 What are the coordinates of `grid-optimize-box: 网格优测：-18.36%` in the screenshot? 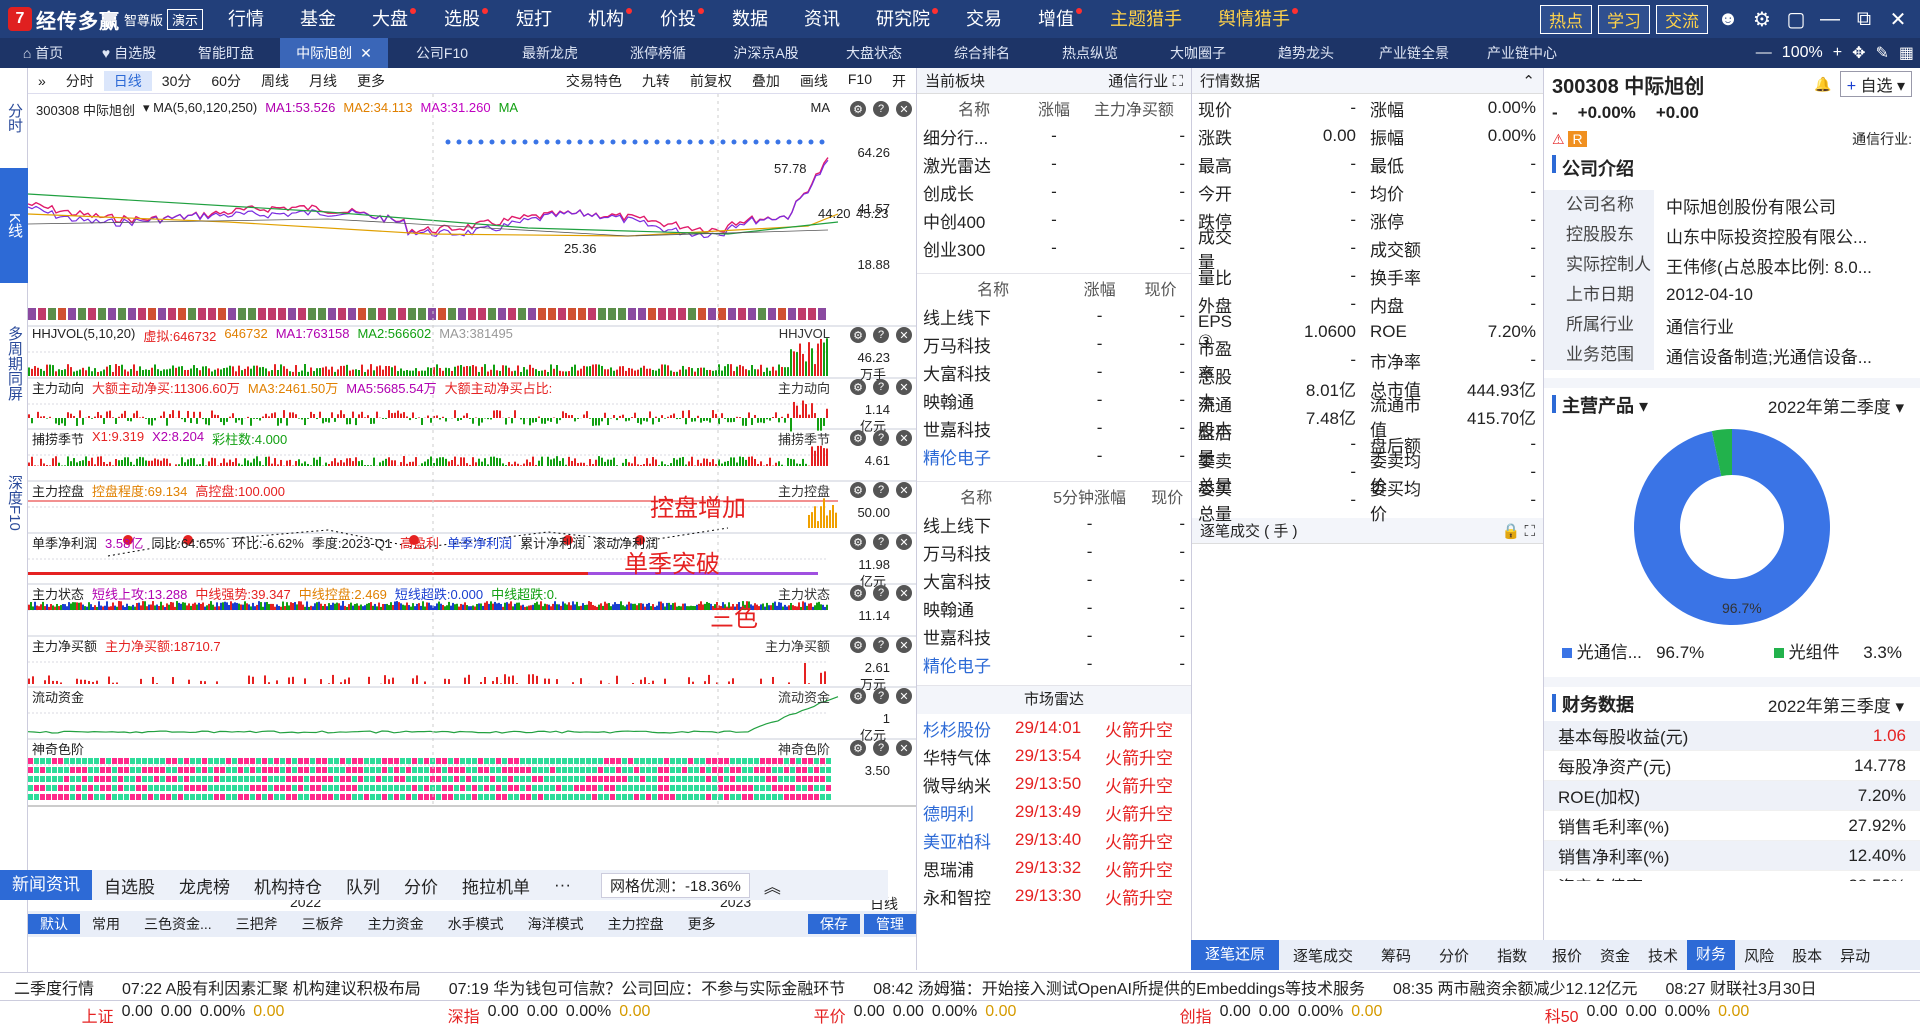 It's located at (675, 885).